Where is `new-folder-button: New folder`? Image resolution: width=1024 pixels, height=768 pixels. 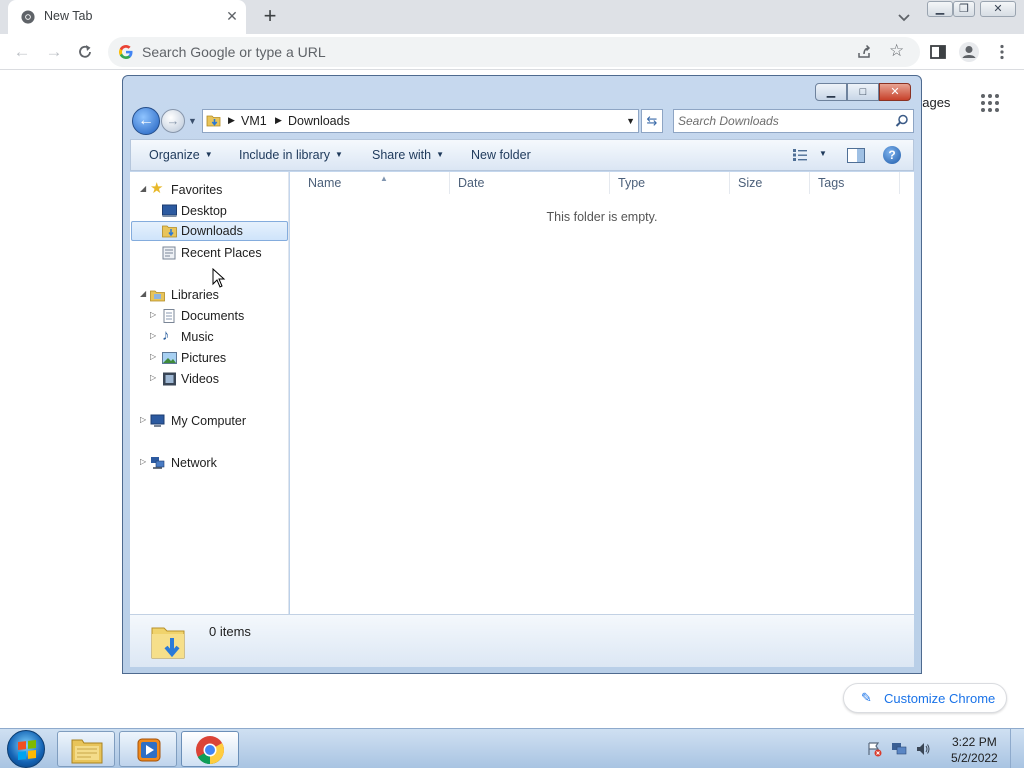 new-folder-button: New folder is located at coordinates (501, 155).